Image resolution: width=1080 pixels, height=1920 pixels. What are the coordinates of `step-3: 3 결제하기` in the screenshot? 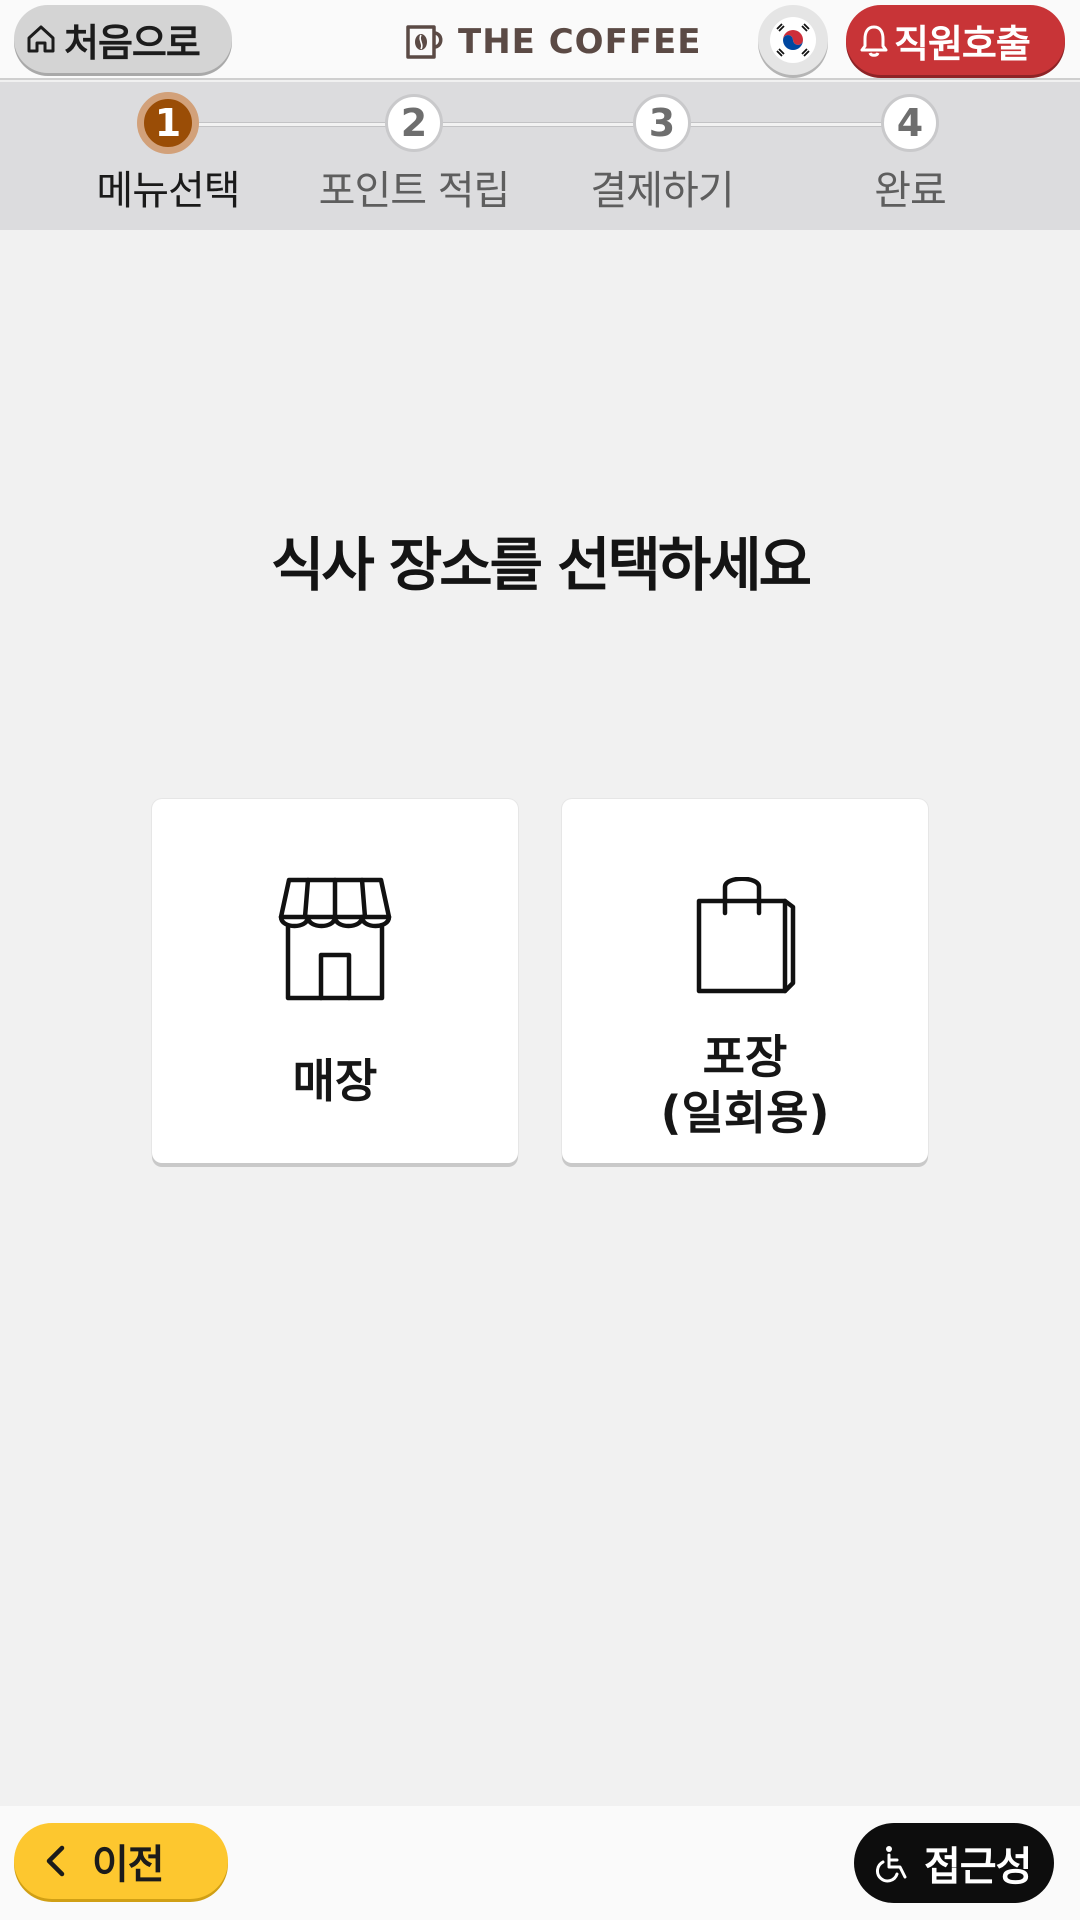 It's located at (662, 155).